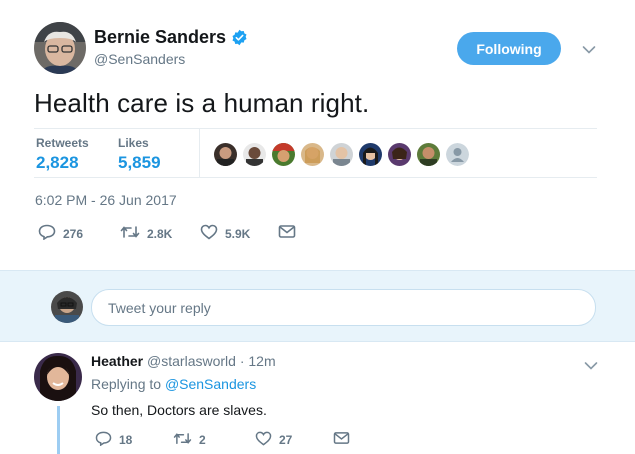  I want to click on liker-avatars, so click(344, 154).